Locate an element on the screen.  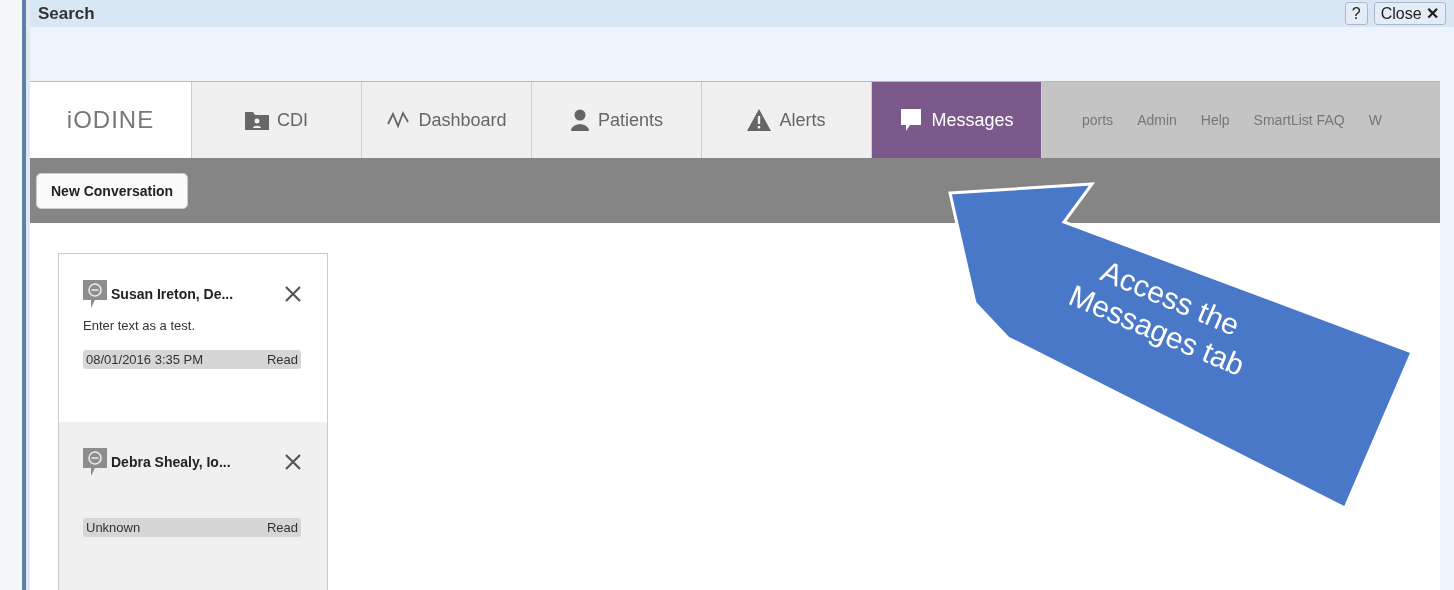
nav-tab: Alerts is located at coordinates (787, 120).